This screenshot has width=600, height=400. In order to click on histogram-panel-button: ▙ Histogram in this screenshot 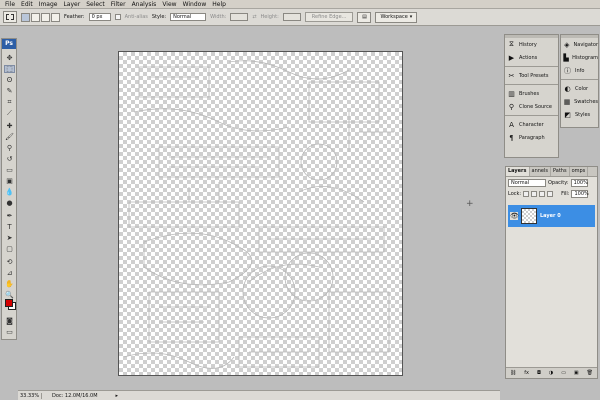, I will do `click(579, 57)`.